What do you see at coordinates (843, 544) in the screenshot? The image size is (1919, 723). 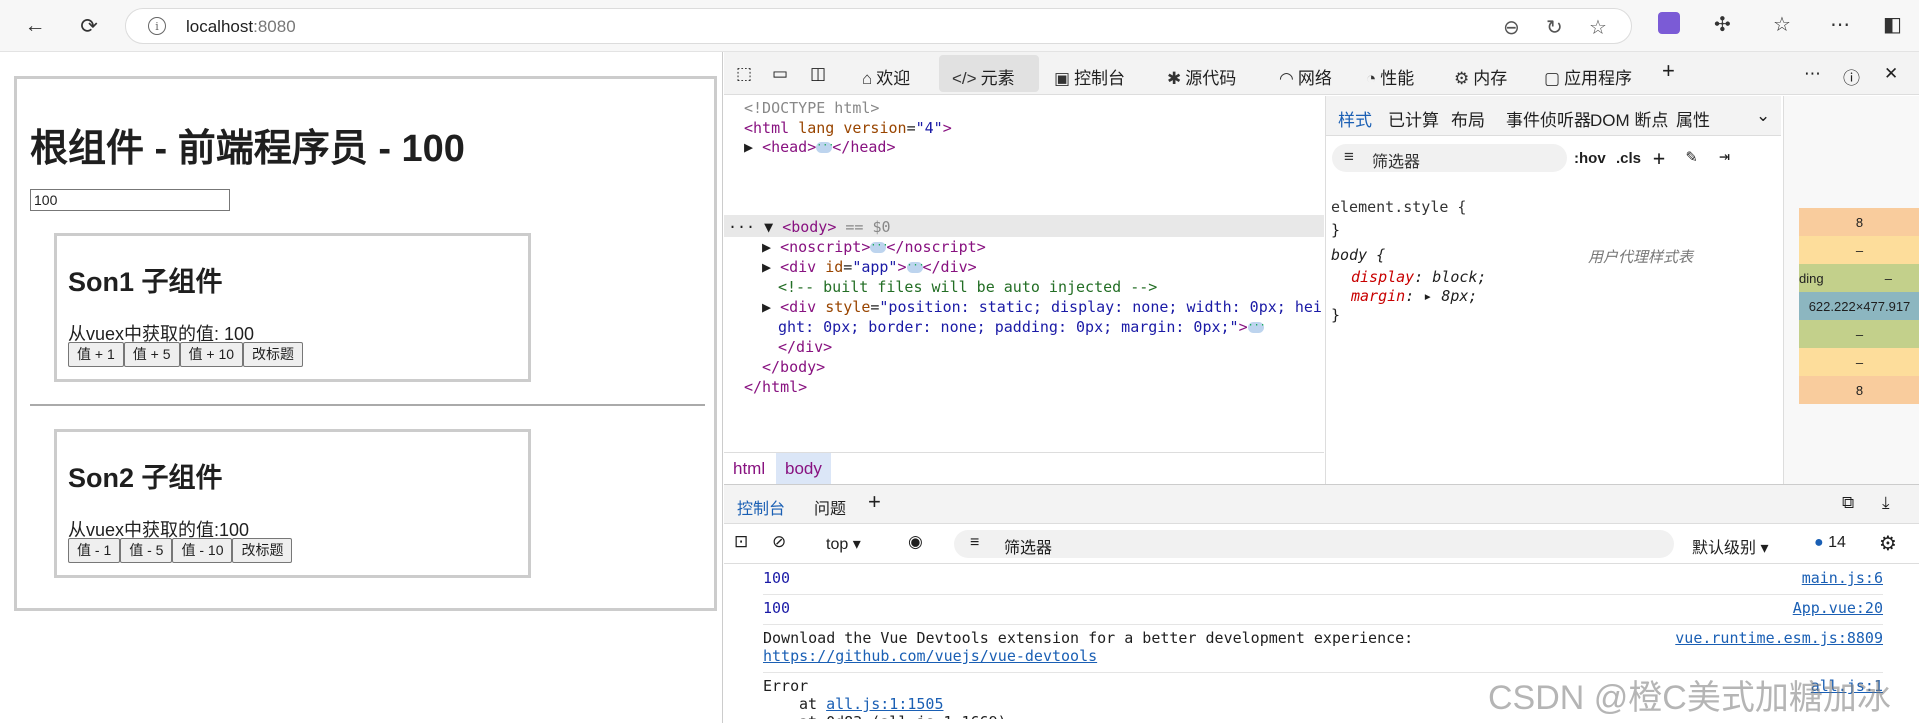 I see `context-select: top ▾` at bounding box center [843, 544].